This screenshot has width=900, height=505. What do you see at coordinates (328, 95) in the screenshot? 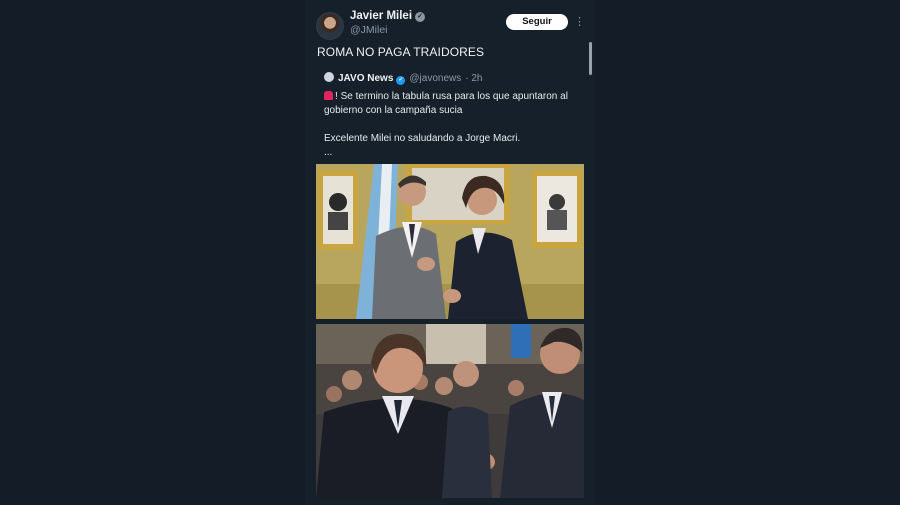
I see `siren-emoji-icon` at bounding box center [328, 95].